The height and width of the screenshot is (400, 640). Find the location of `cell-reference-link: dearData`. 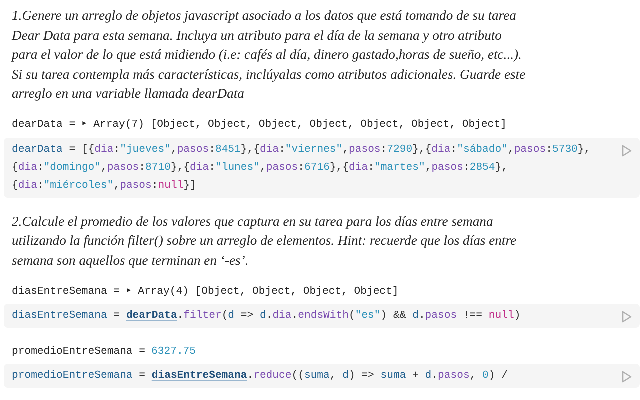

cell-reference-link: dearData is located at coordinates (152, 316).